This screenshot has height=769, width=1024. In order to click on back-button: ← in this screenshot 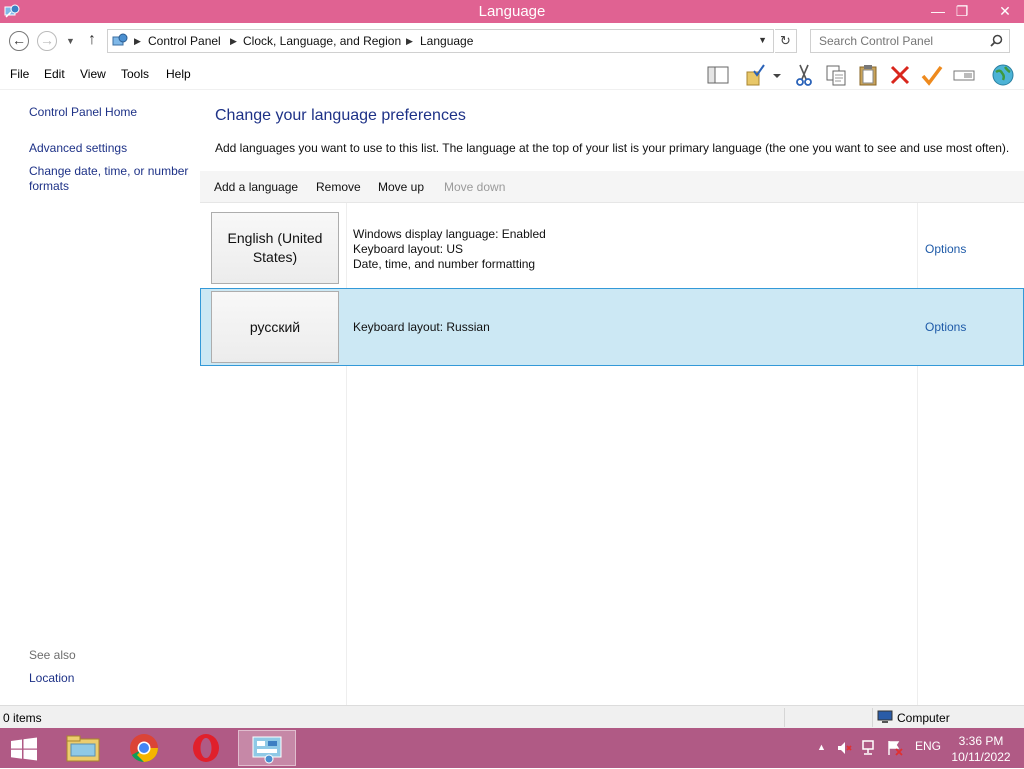, I will do `click(19, 41)`.